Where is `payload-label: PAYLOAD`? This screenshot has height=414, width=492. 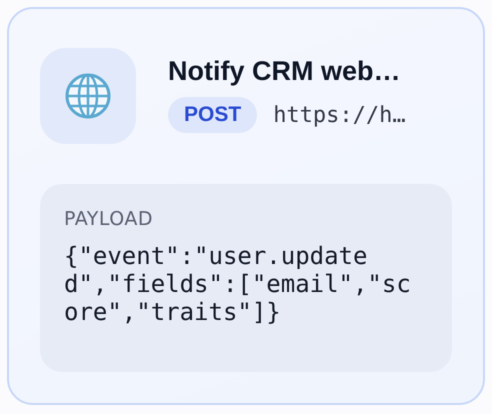
payload-label: PAYLOAD is located at coordinates (109, 219).